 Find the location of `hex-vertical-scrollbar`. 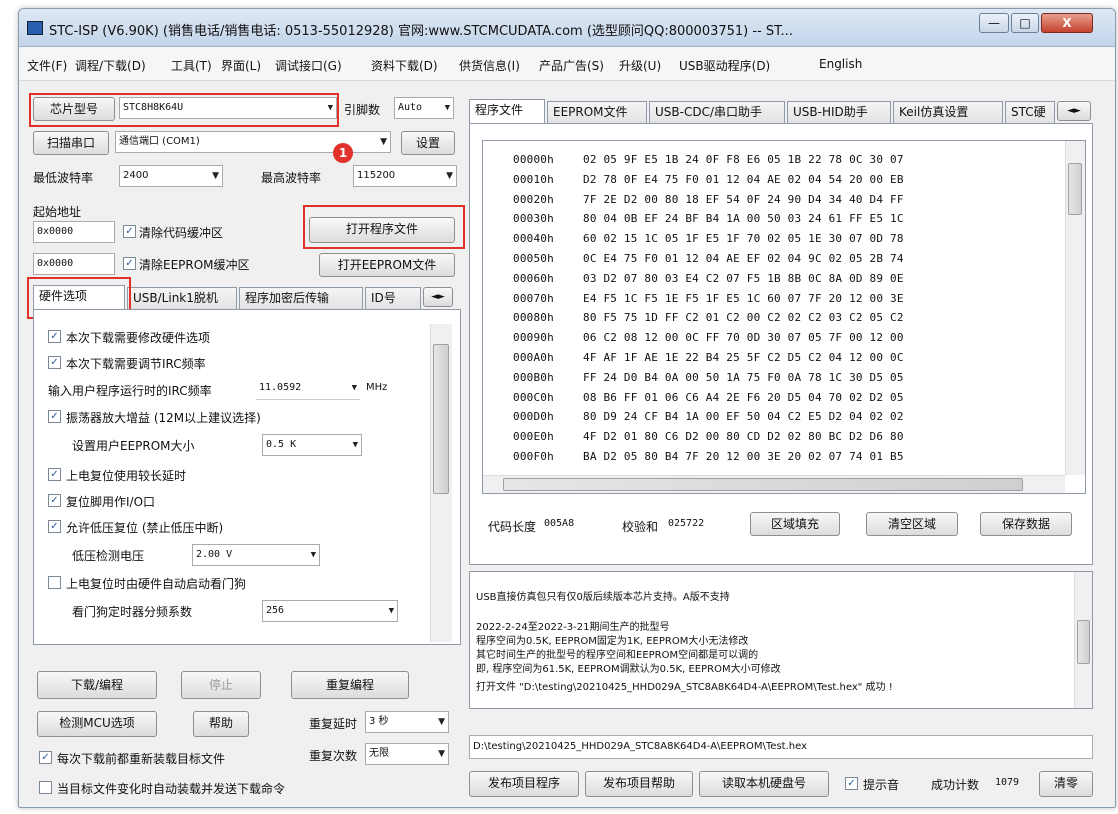

hex-vertical-scrollbar is located at coordinates (1075, 308).